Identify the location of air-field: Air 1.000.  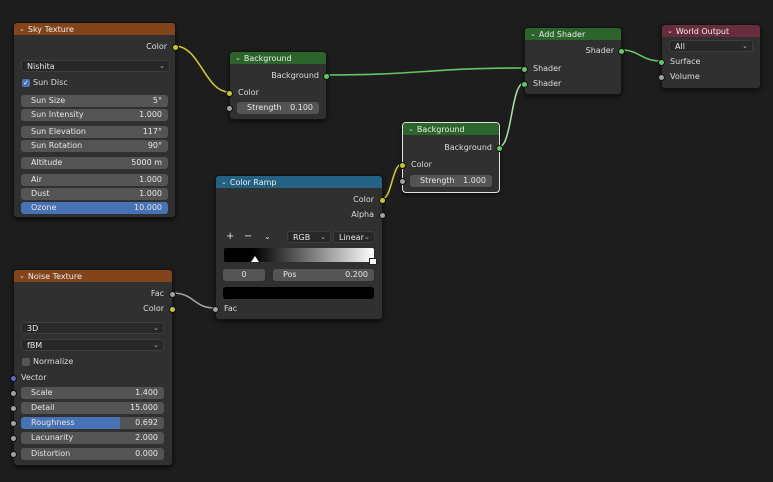
(94, 180).